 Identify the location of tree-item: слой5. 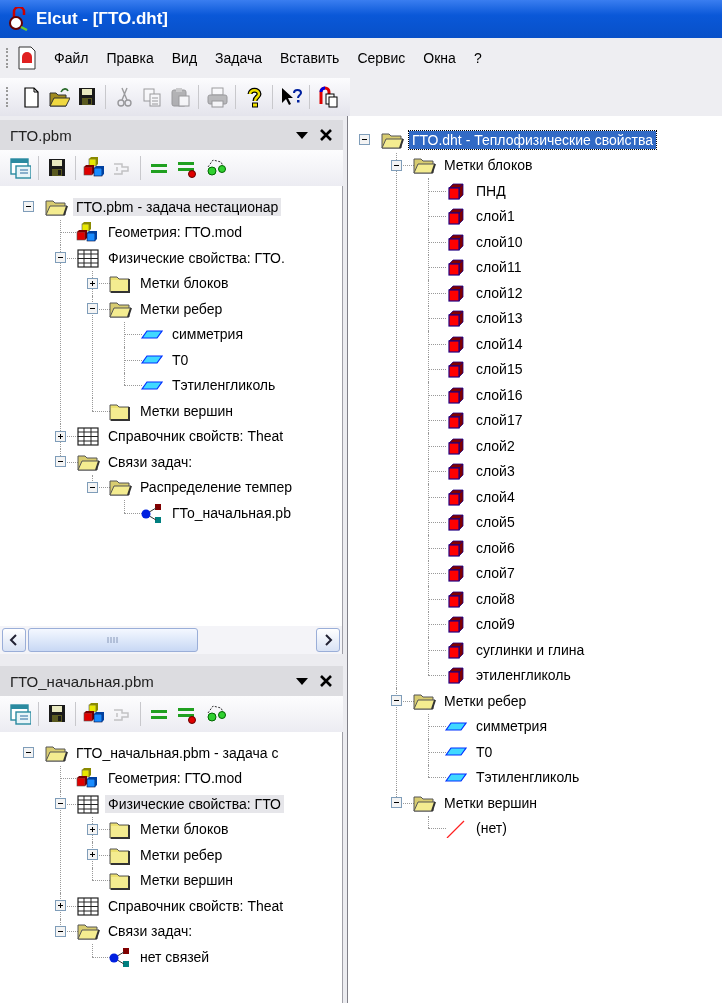
(495, 522).